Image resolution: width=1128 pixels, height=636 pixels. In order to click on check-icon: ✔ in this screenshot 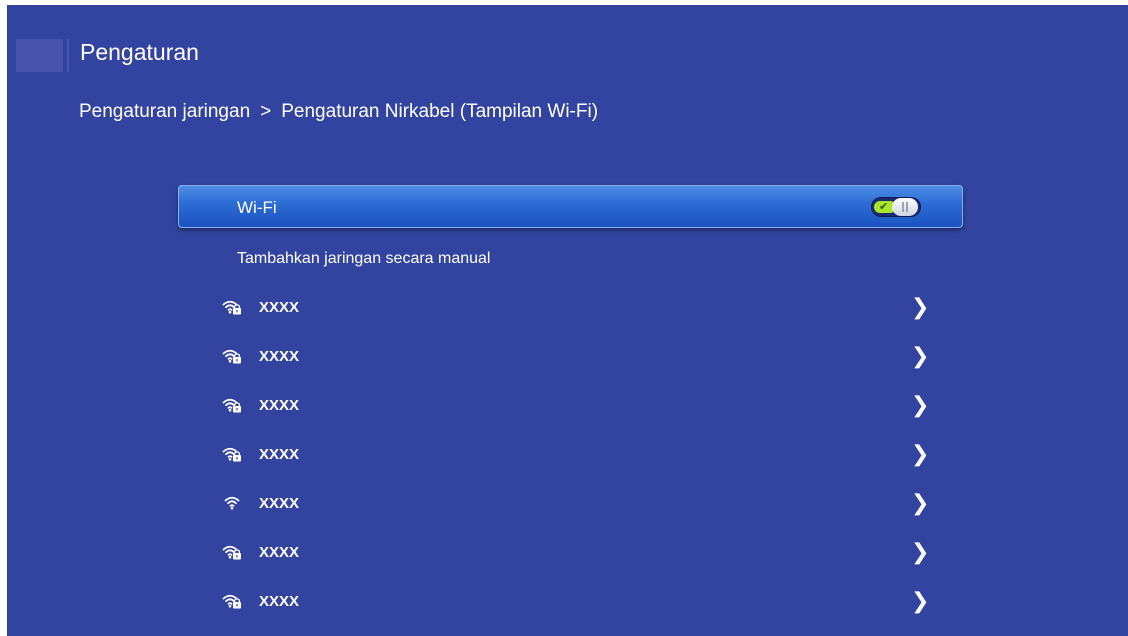, I will do `click(884, 207)`.